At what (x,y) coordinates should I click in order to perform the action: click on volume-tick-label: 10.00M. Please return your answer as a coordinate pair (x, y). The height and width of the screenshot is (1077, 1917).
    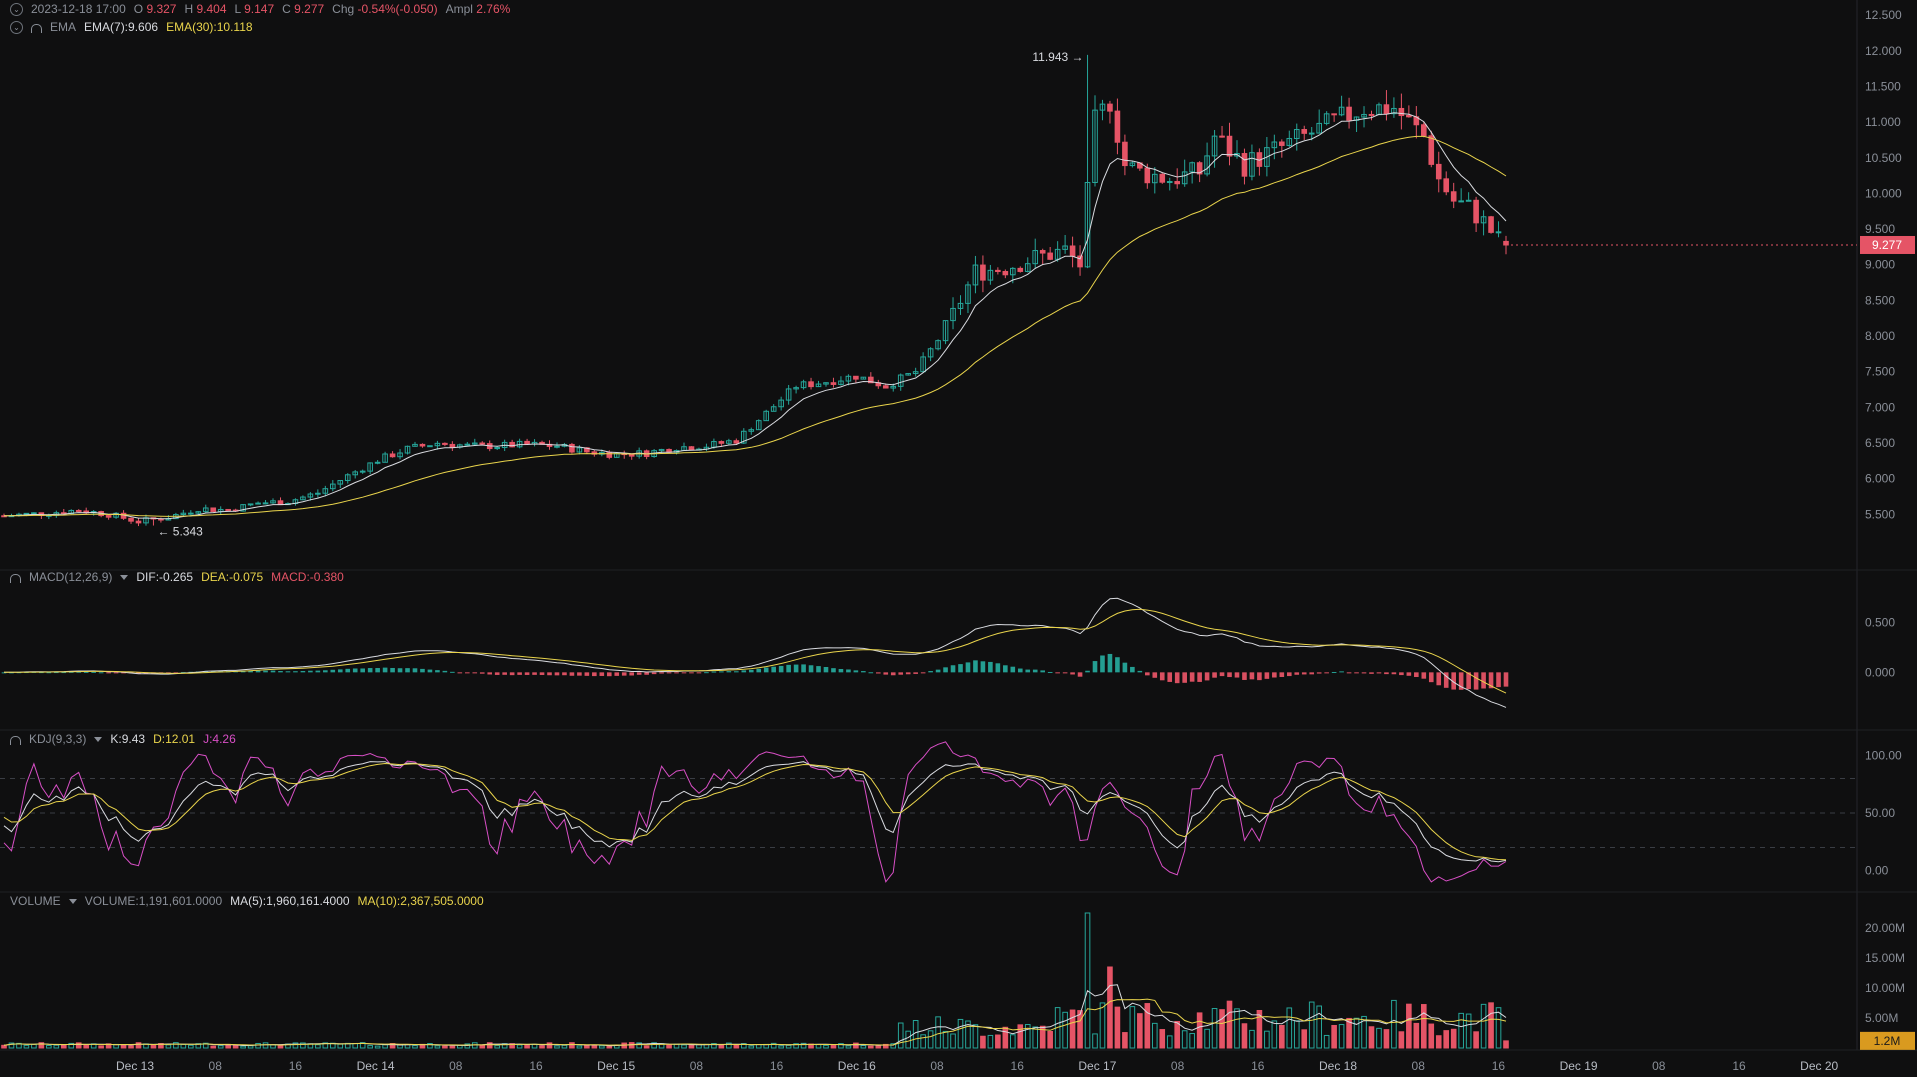
    Looking at the image, I should click on (1885, 988).